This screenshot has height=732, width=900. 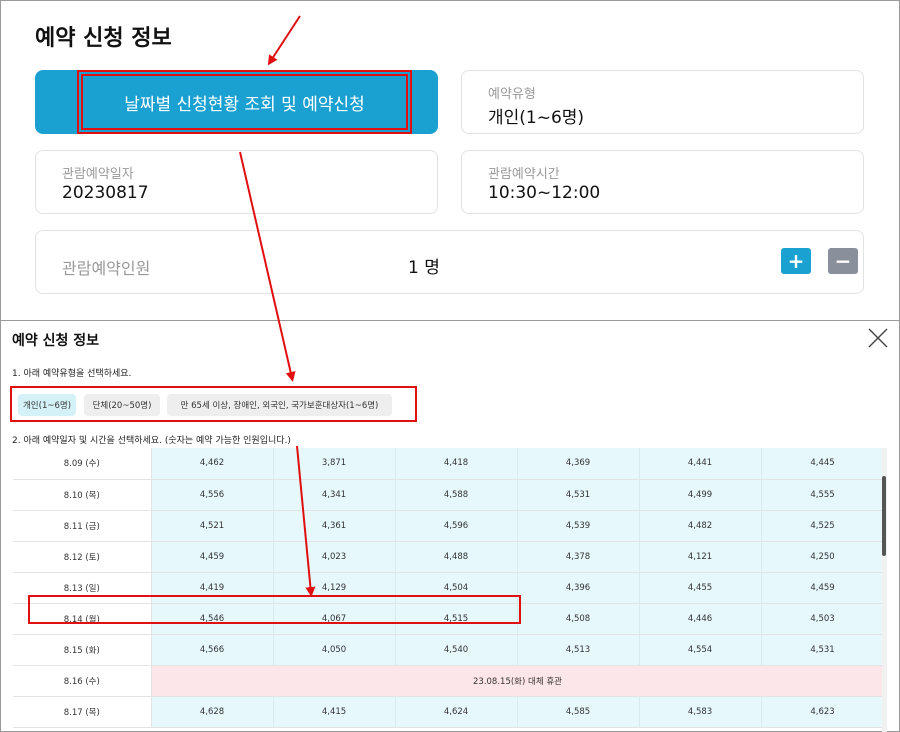 What do you see at coordinates (334, 650) in the screenshot?
I see `availability-cell: 4,050` at bounding box center [334, 650].